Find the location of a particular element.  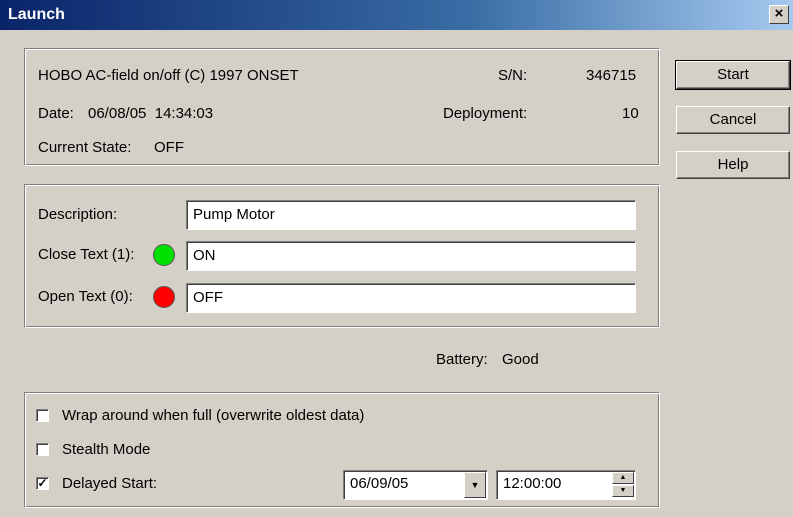

delayed-start-date-value: 06/09/05 is located at coordinates (379, 483).